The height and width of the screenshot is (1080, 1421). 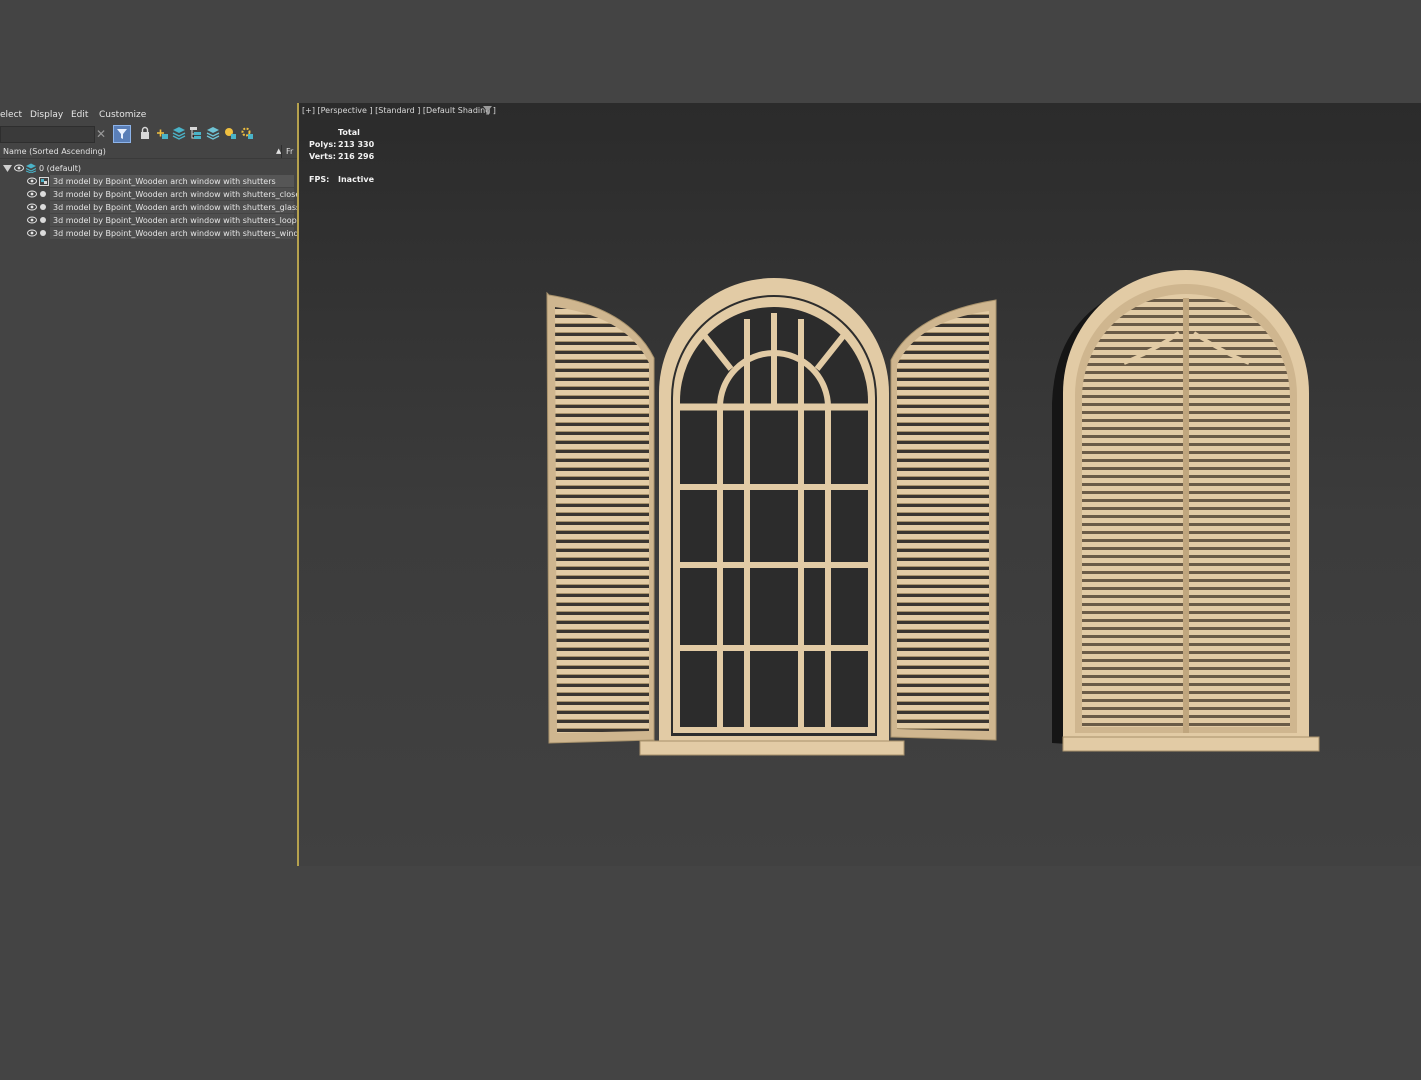 I want to click on lock-icon, so click(x=145, y=132).